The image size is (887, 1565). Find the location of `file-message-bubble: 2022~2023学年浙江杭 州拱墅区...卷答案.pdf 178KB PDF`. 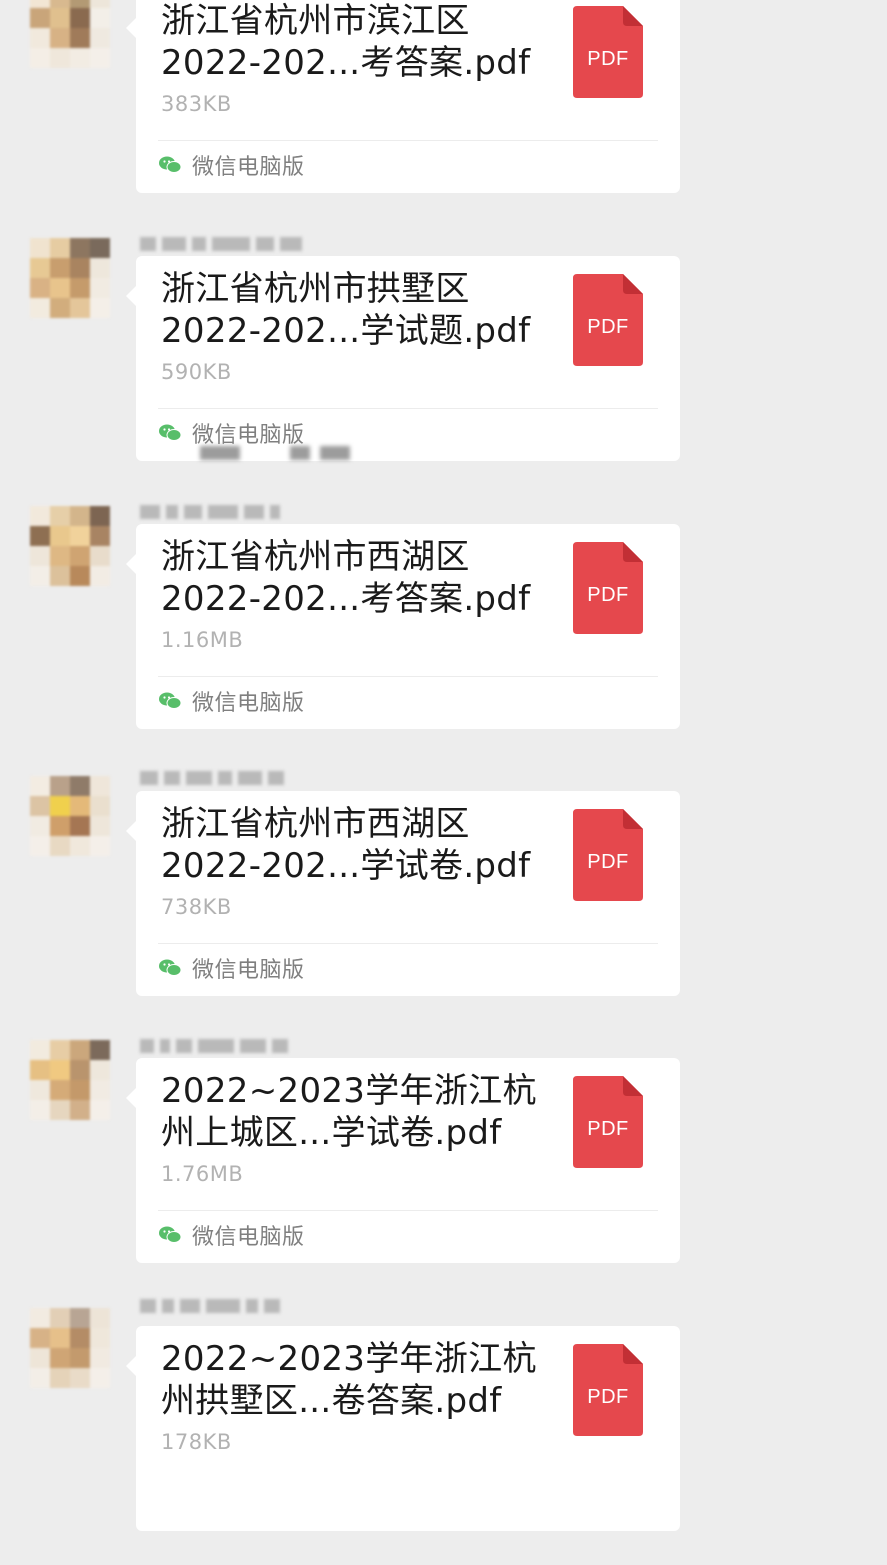

file-message-bubble: 2022~2023学年浙江杭 州拱墅区...卷答案.pdf 178KB PDF is located at coordinates (403, 1428).